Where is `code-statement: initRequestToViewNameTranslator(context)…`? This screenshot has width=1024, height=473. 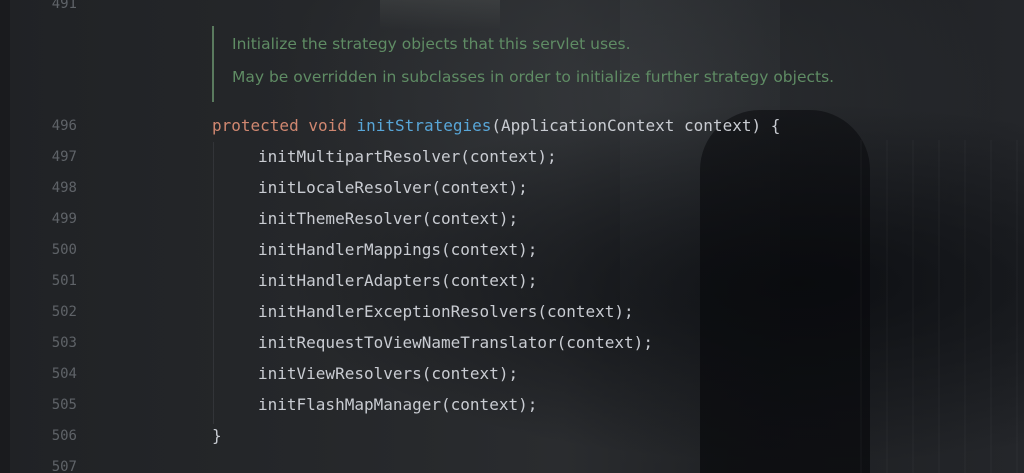
code-statement: initRequestToViewNameTranslator(context)… is located at coordinates (455, 343).